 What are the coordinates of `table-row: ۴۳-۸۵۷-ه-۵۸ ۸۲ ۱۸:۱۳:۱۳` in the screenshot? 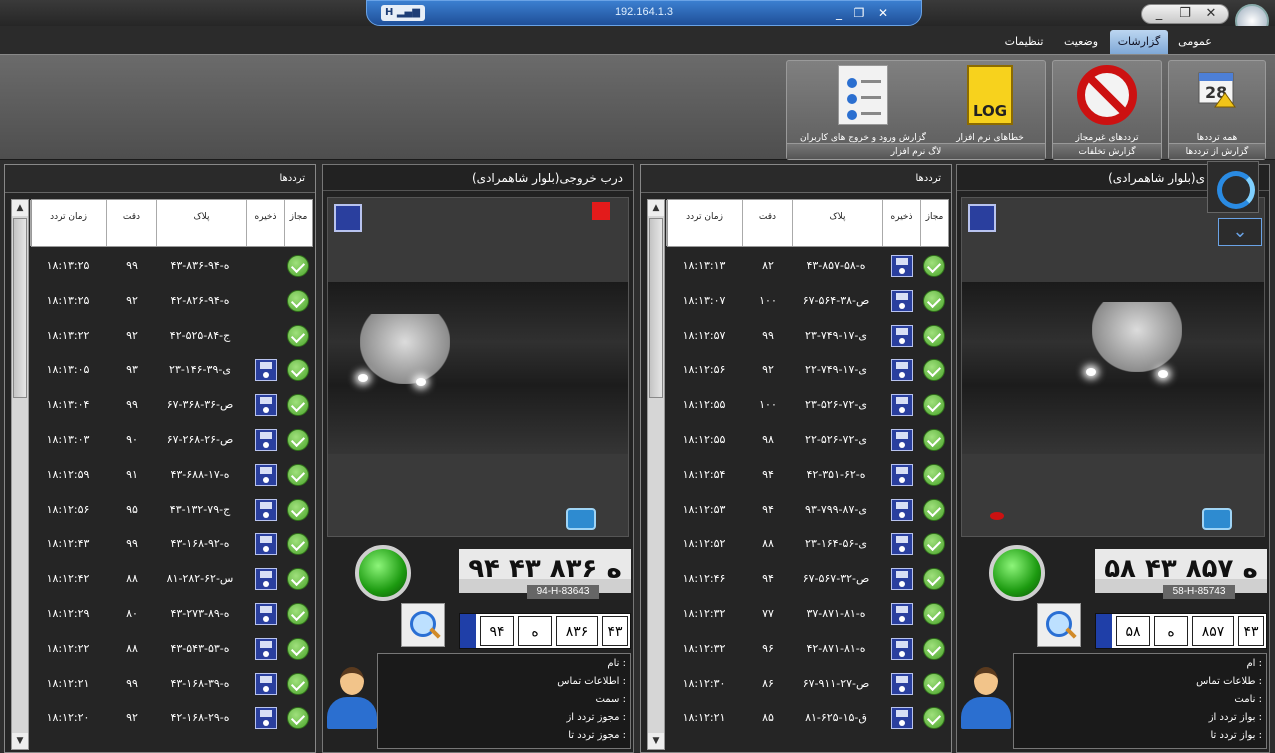 It's located at (796, 266).